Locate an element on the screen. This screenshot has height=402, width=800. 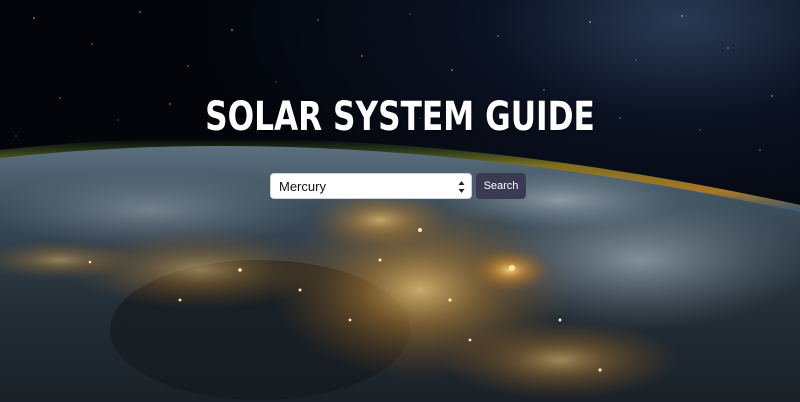
search-bar: Mercury Search is located at coordinates (398, 186).